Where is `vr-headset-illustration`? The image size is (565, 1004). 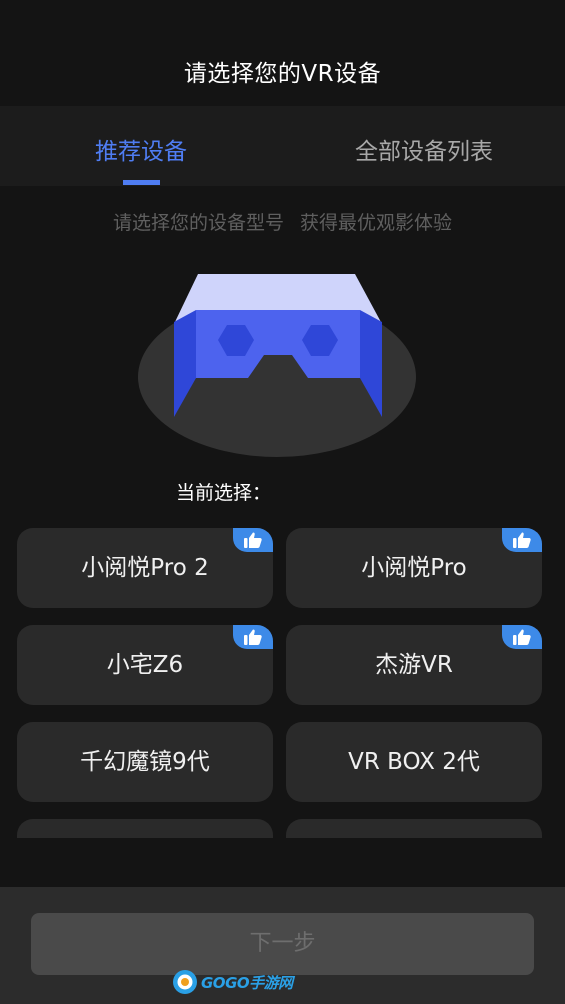 vr-headset-illustration is located at coordinates (280, 360).